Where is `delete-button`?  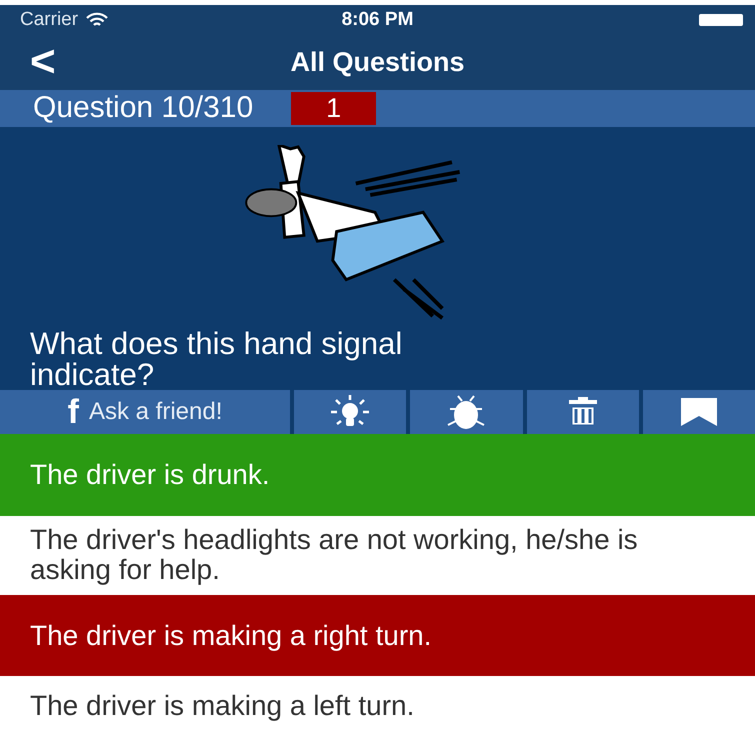
delete-button is located at coordinates (582, 412).